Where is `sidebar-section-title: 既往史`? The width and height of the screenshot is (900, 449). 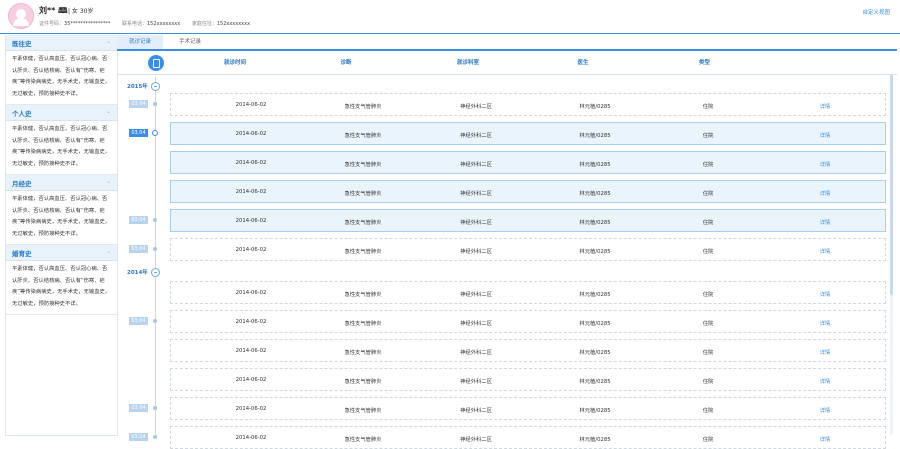
sidebar-section-title: 既往史 is located at coordinates (22, 44).